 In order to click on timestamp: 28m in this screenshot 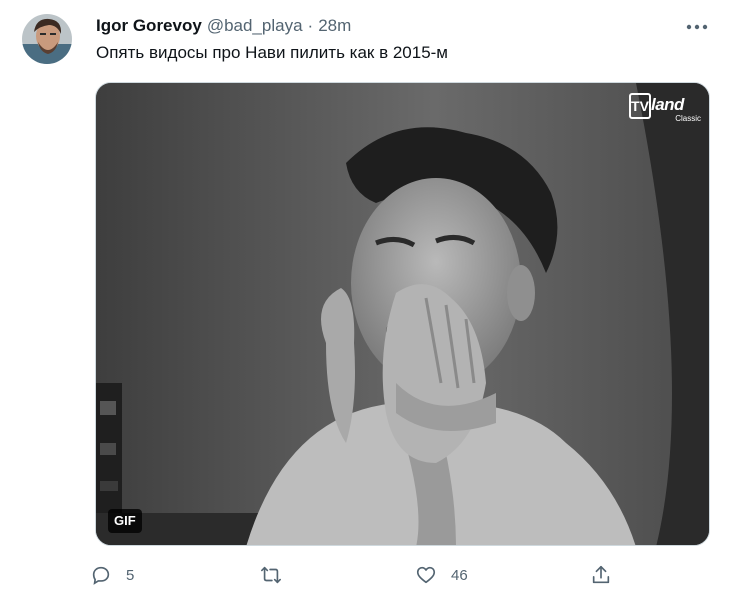, I will do `click(334, 26)`.